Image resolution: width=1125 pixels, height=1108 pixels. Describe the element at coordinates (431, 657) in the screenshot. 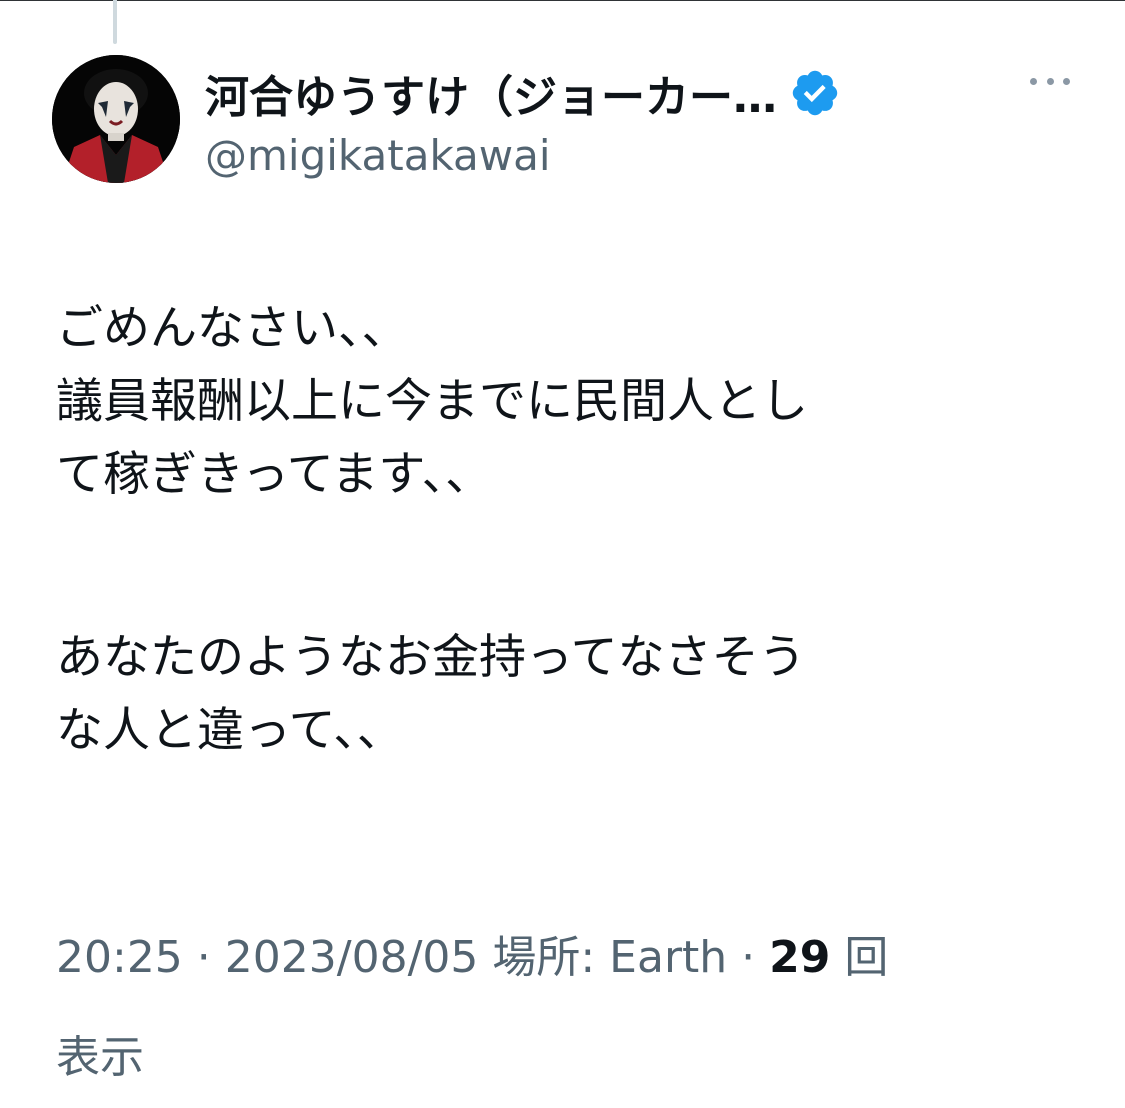

I see `tweet-text-line: あなたのようなお金持ってなさそう` at that location.